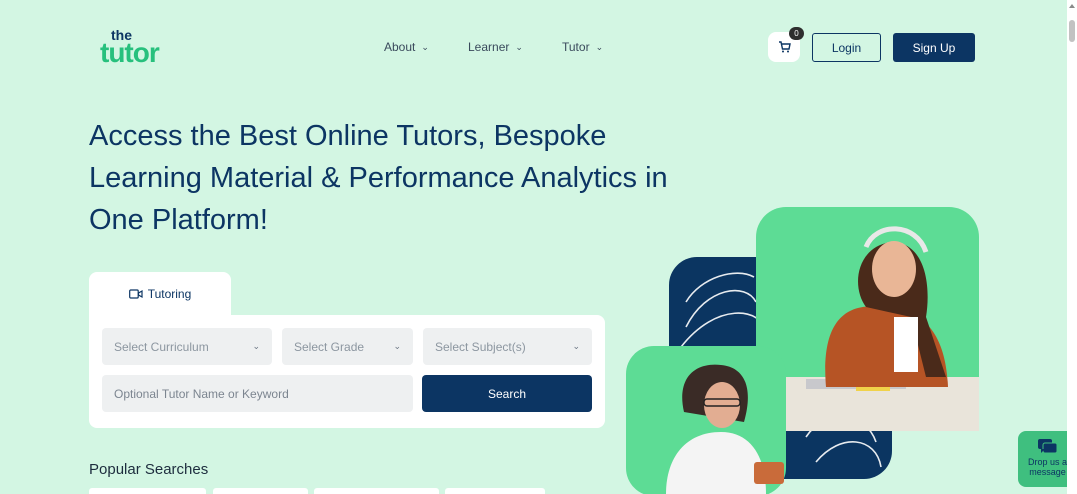  I want to click on nav-about: About ⌄, so click(406, 47).